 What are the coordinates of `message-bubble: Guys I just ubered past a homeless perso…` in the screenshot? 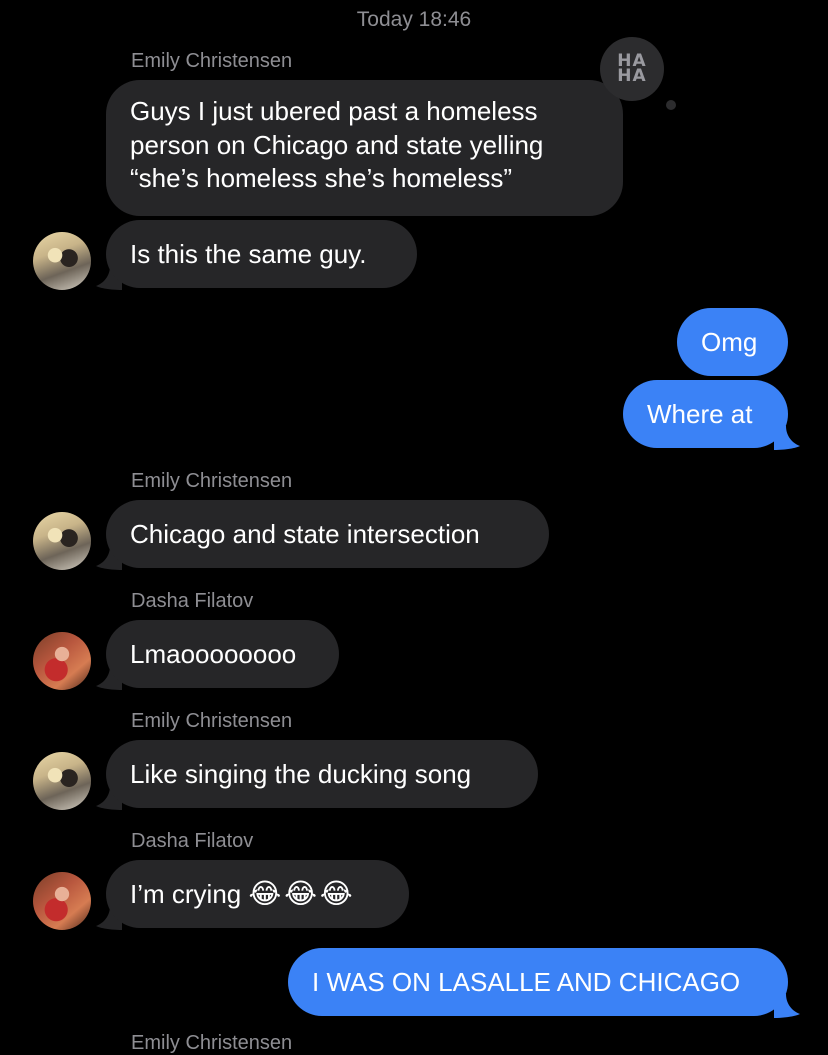 It's located at (364, 148).